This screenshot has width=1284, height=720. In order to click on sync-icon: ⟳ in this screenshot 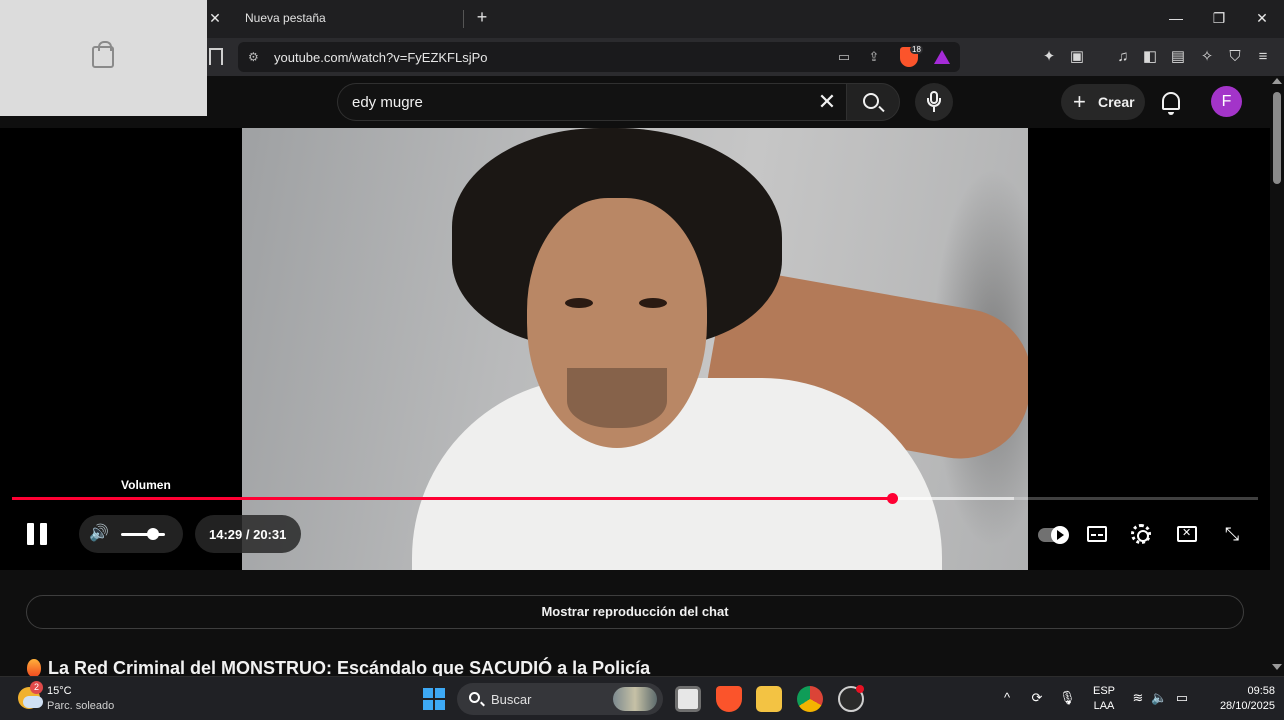, I will do `click(1037, 698)`.